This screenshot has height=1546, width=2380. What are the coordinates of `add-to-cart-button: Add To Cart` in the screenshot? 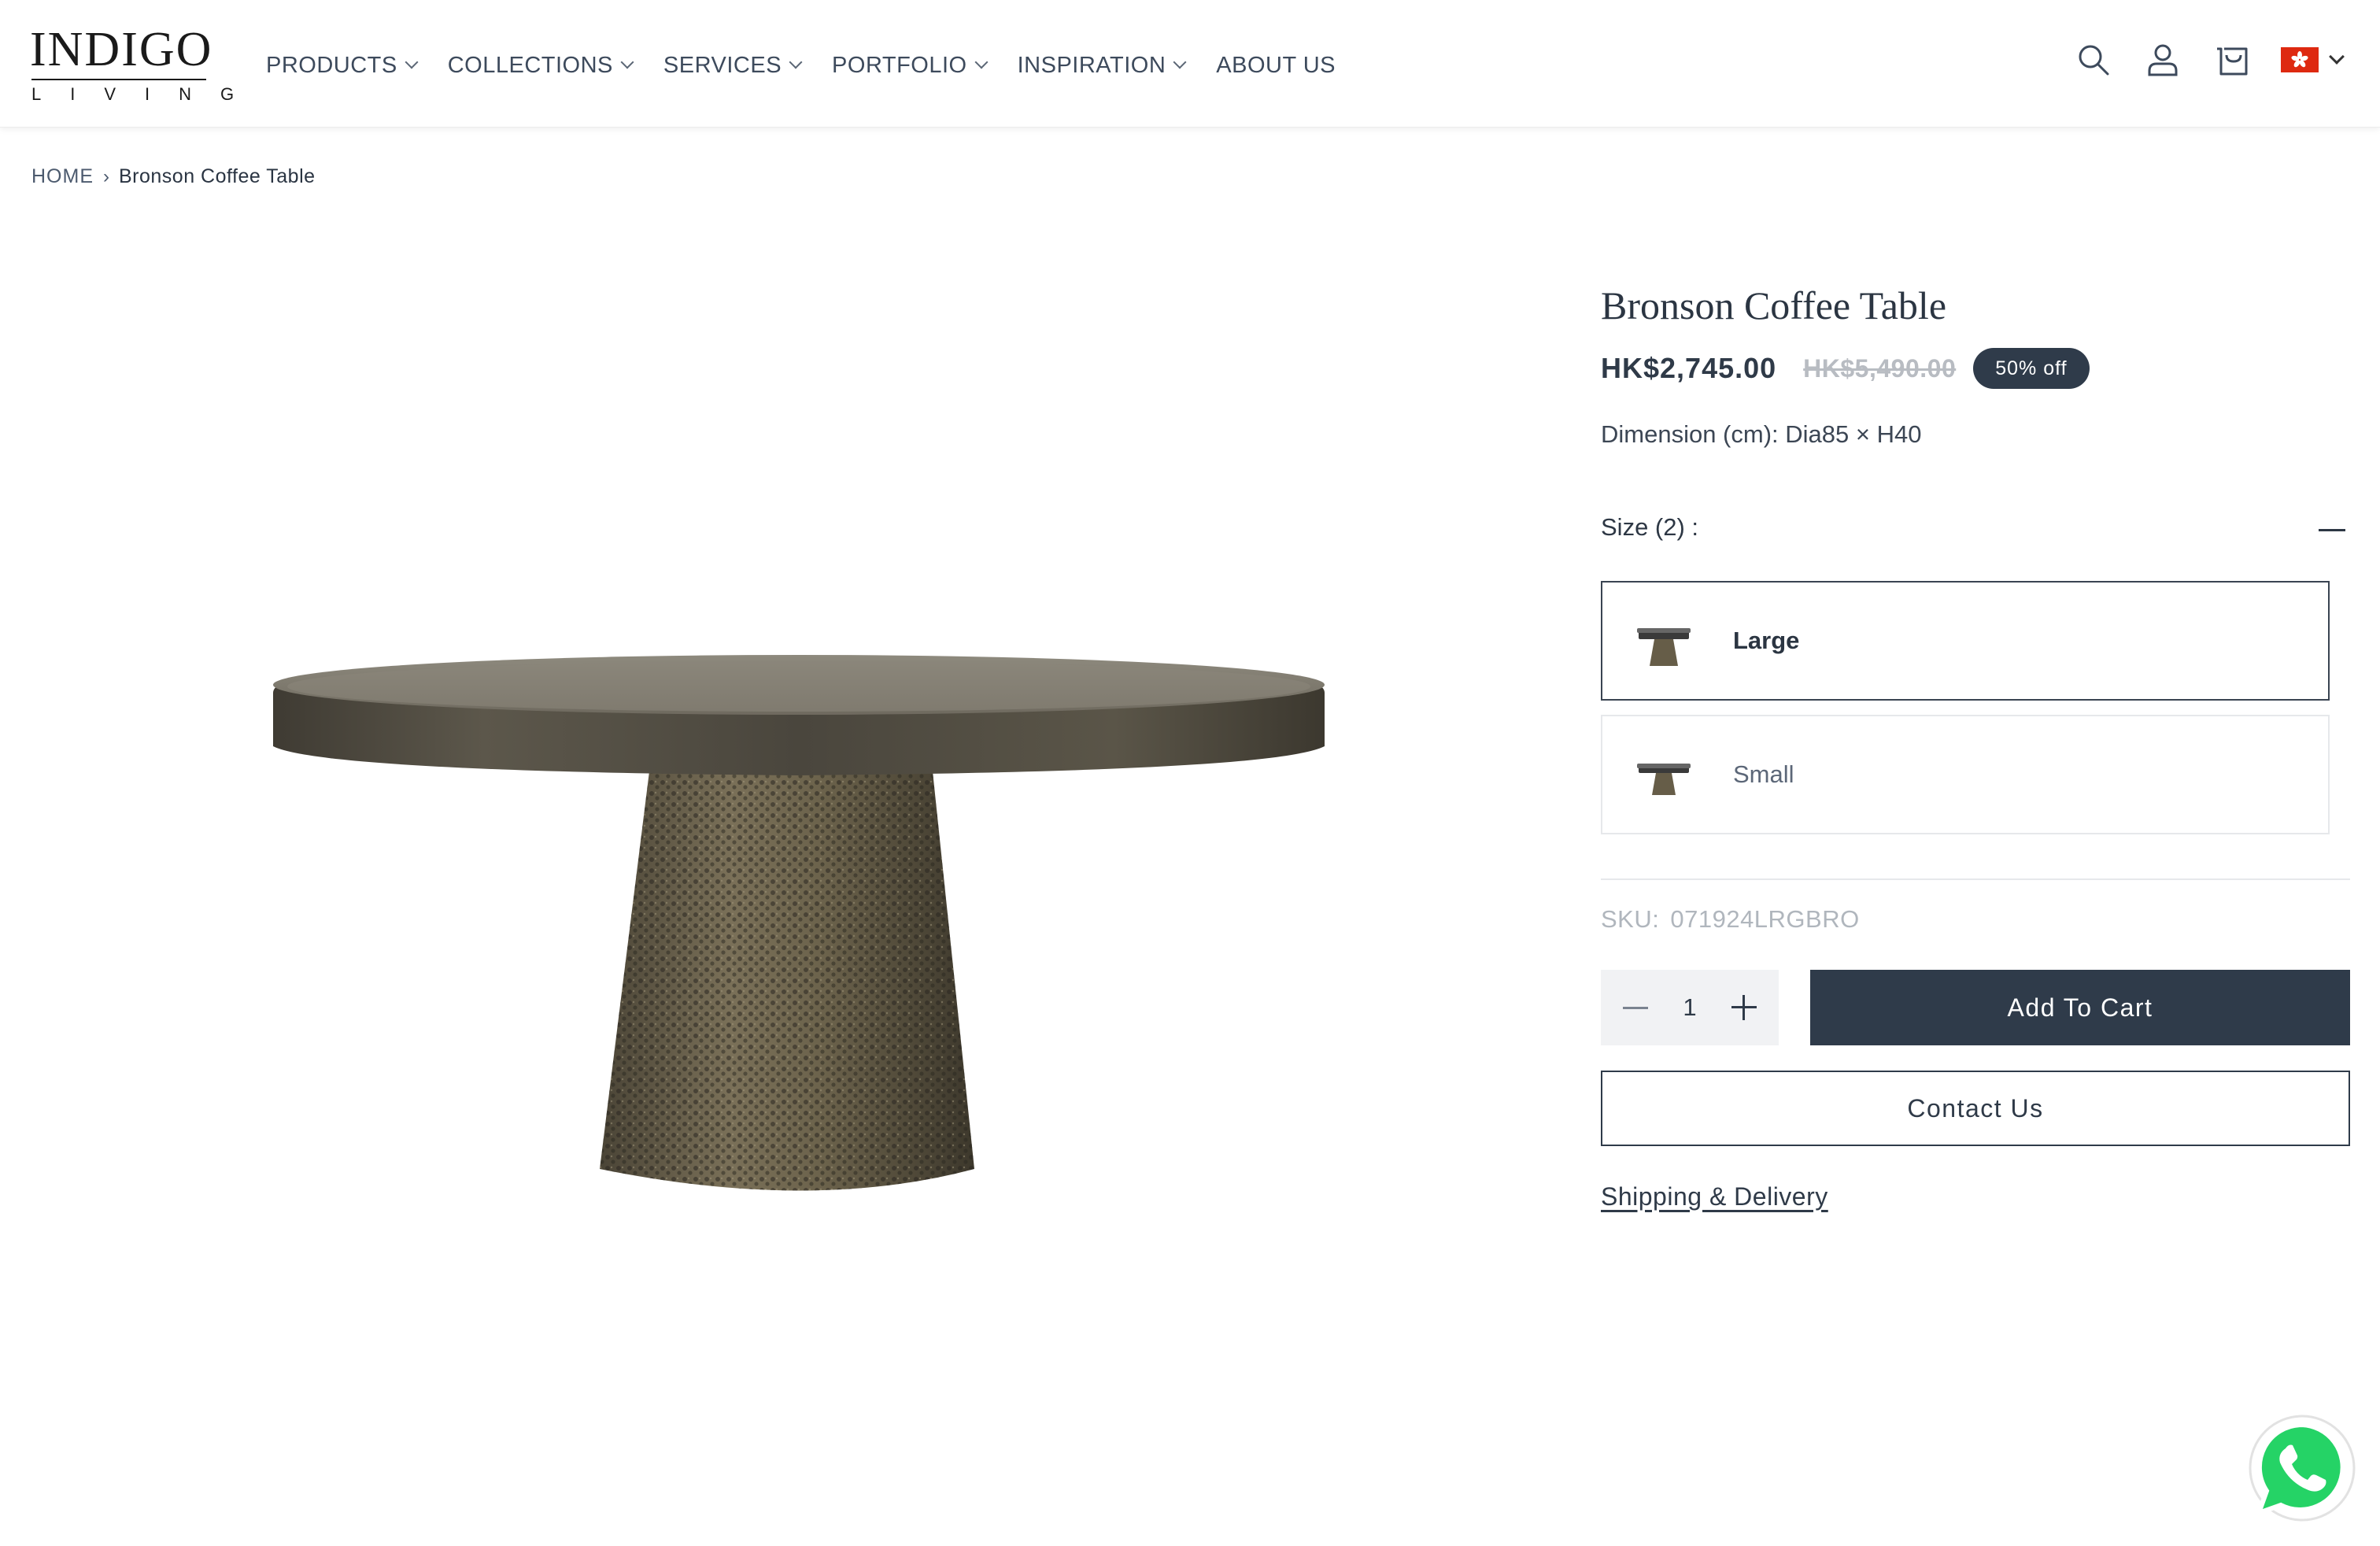 It's located at (2080, 1007).